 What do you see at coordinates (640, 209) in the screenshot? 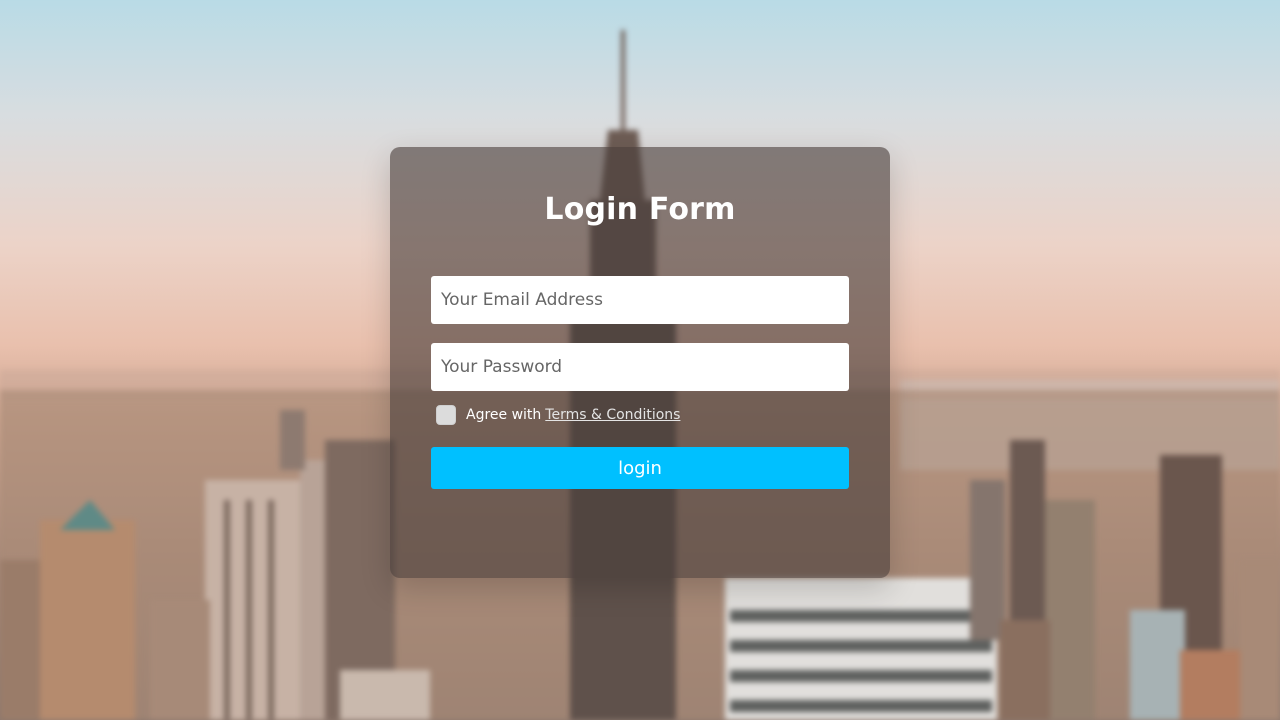
I see `form-title: Login Form` at bounding box center [640, 209].